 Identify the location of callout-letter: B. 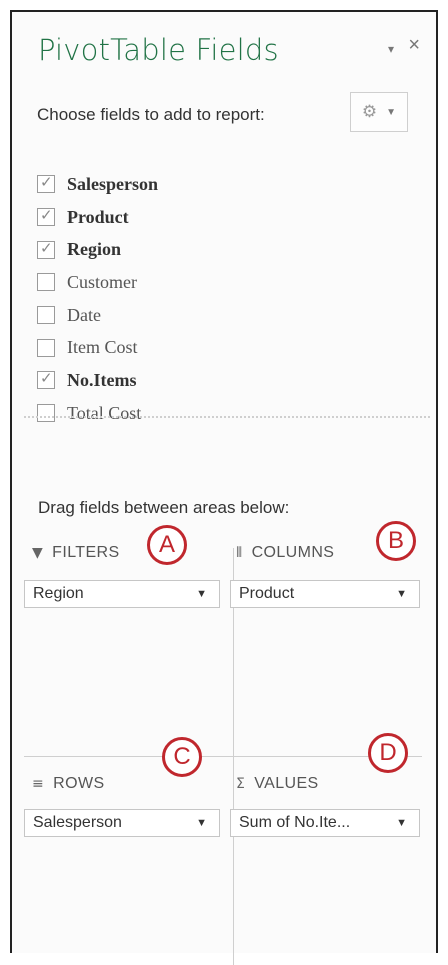
(395, 540).